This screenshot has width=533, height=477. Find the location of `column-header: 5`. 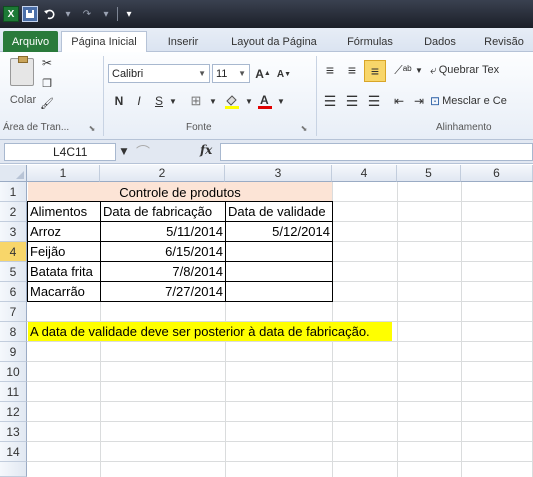

column-header: 5 is located at coordinates (429, 173).